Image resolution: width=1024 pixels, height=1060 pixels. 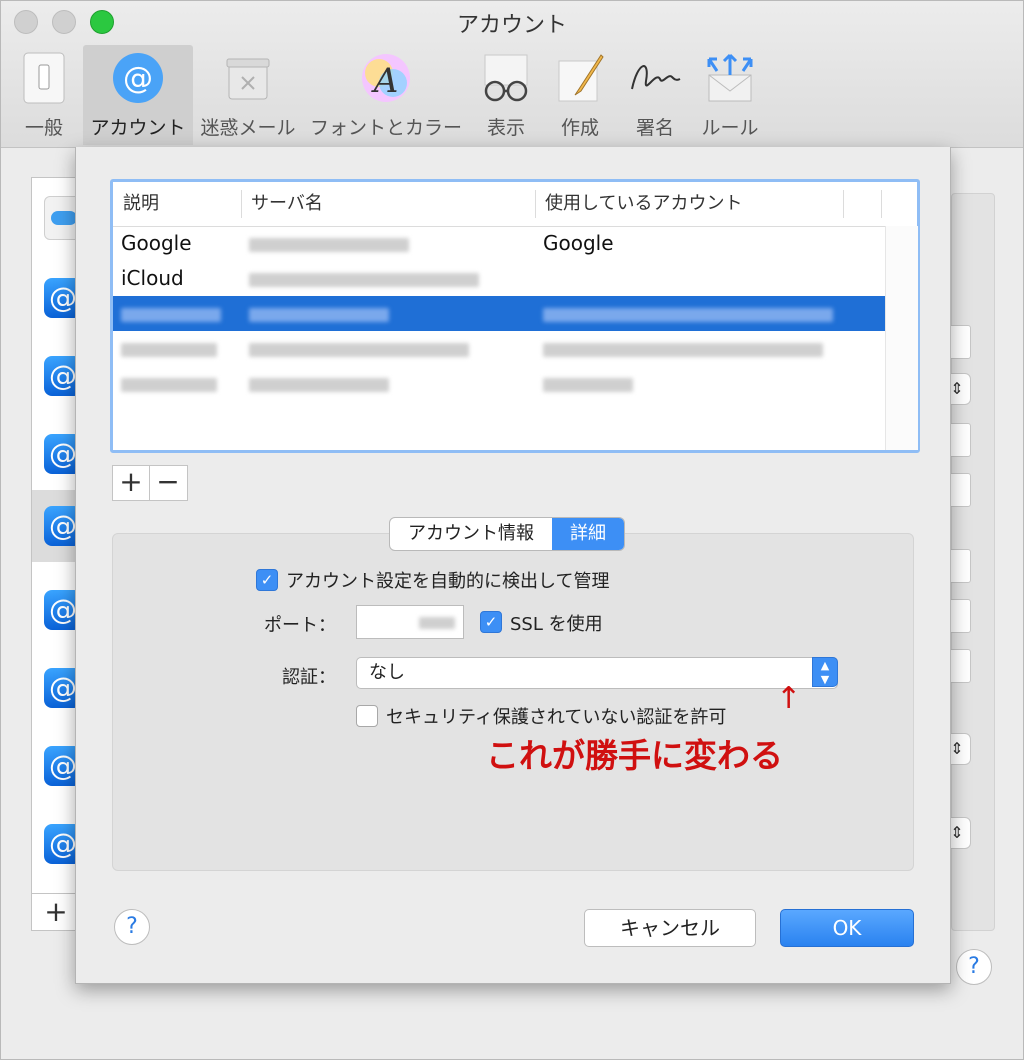 I want to click on add-remove-control: + −, so click(x=150, y=483).